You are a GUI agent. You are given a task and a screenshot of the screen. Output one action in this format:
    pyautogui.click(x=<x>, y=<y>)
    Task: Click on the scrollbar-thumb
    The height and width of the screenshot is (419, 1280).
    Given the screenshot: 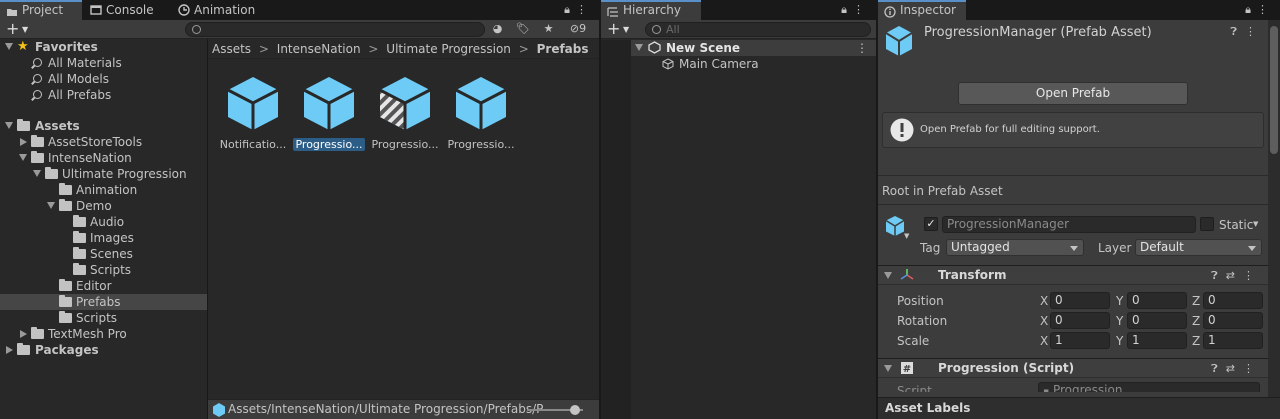 What is the action you would take?
    pyautogui.click(x=1274, y=90)
    